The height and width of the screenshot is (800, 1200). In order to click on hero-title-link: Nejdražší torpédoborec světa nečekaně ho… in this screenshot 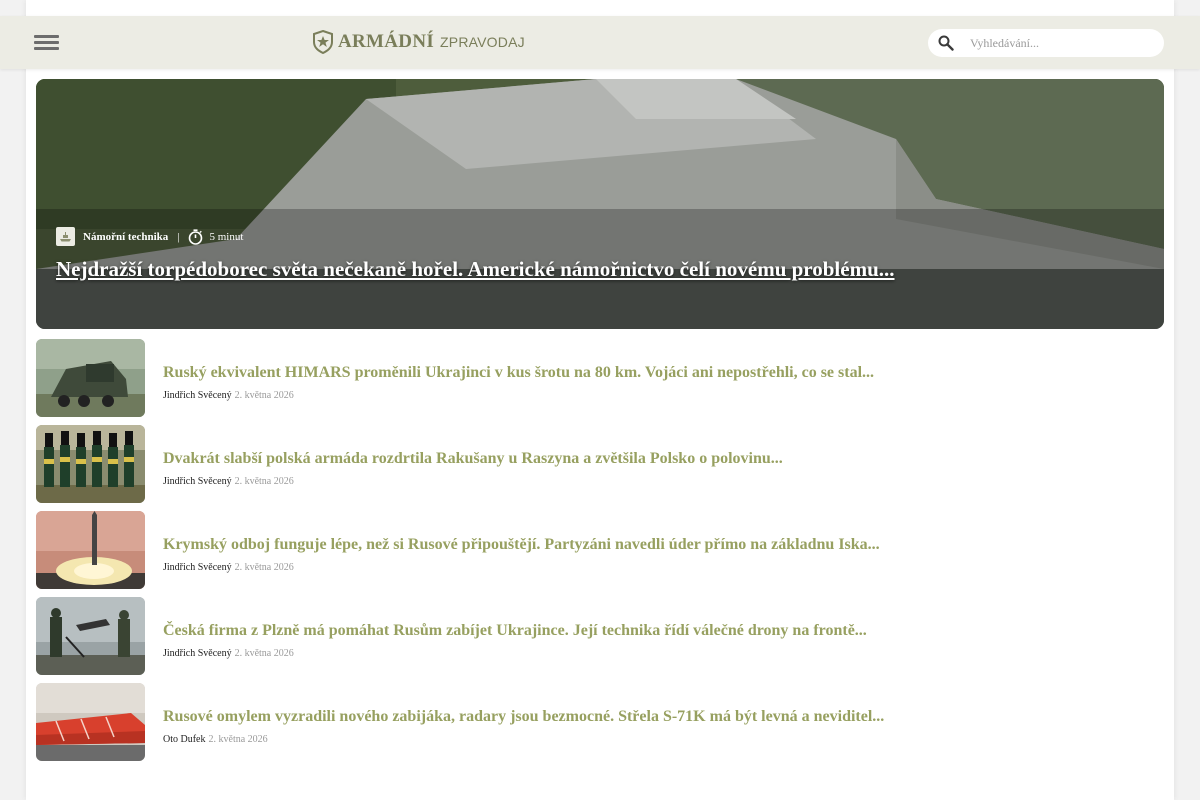, I will do `click(601, 269)`.